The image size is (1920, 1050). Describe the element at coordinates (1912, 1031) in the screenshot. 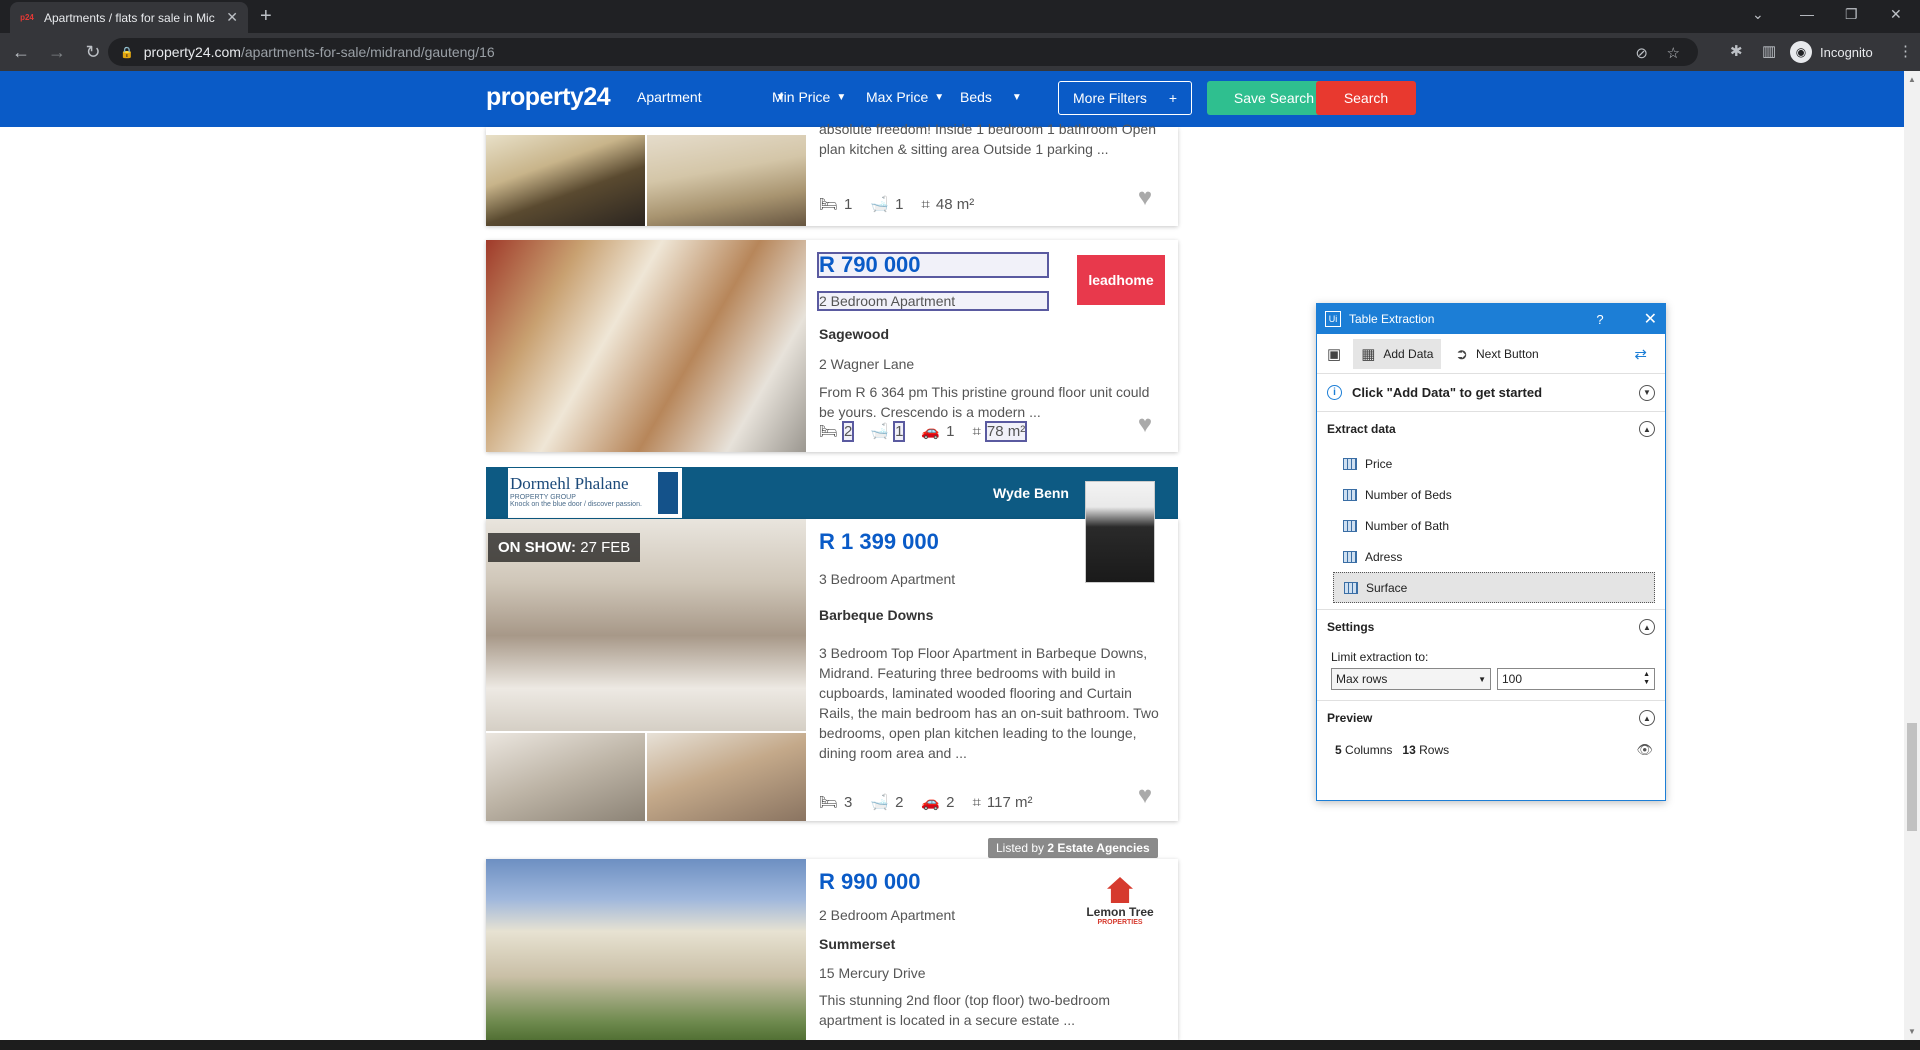

I see `scroll-down-icon: ▼` at that location.